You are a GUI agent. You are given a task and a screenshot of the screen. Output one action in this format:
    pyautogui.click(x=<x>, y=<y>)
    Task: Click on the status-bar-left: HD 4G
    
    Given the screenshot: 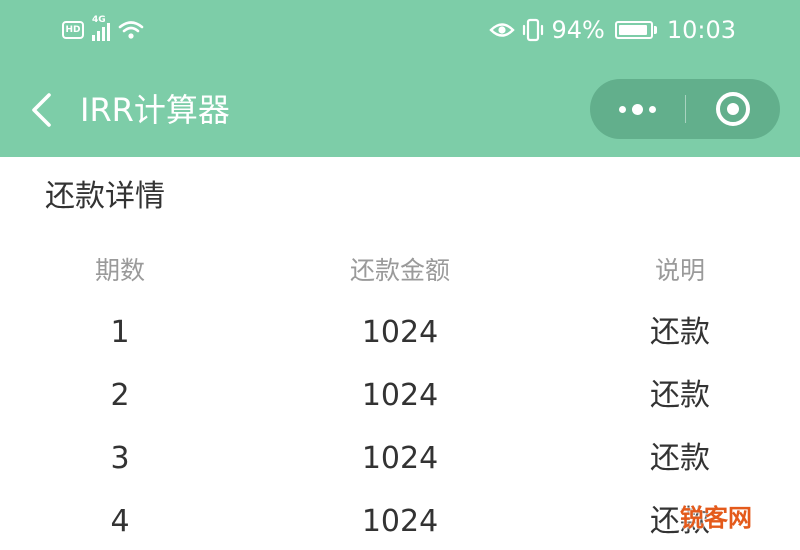 What is the action you would take?
    pyautogui.click(x=103, y=29)
    